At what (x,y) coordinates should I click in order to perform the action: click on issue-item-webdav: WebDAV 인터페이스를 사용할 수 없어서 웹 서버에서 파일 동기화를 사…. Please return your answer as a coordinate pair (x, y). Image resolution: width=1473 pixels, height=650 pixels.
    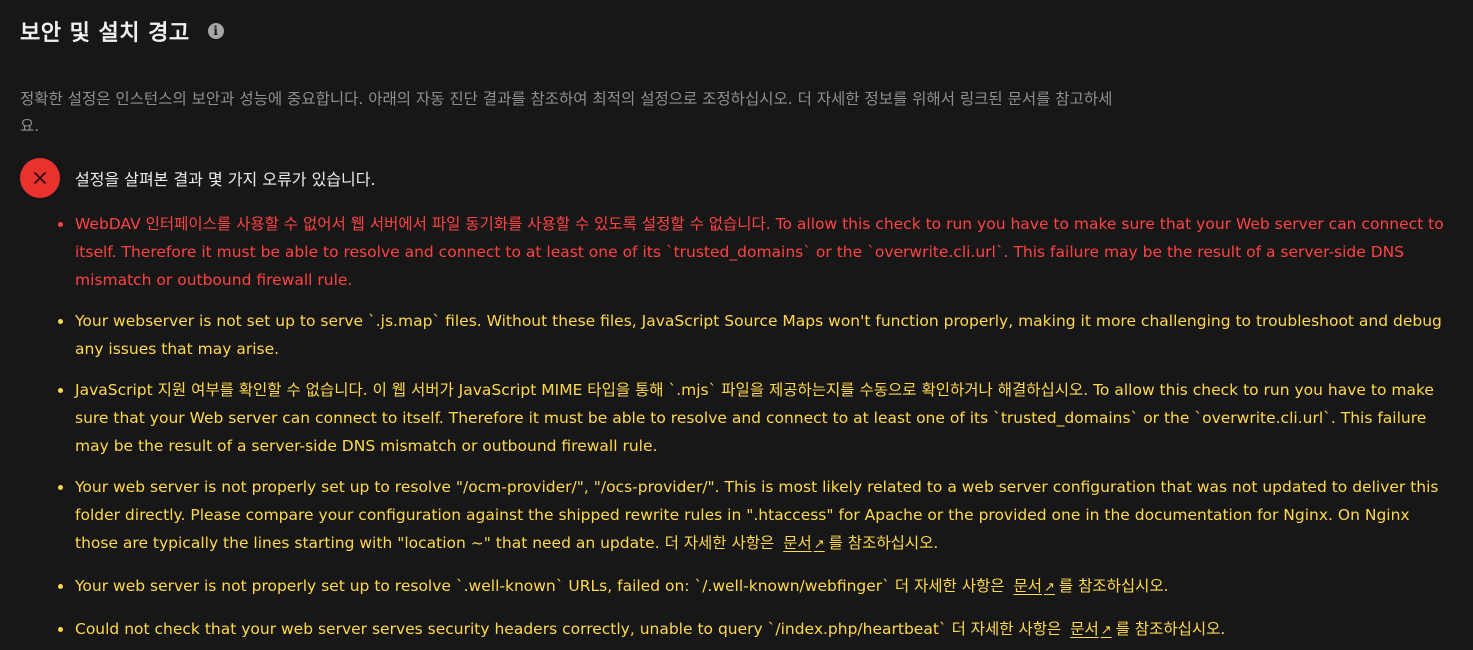
    Looking at the image, I should click on (755, 252).